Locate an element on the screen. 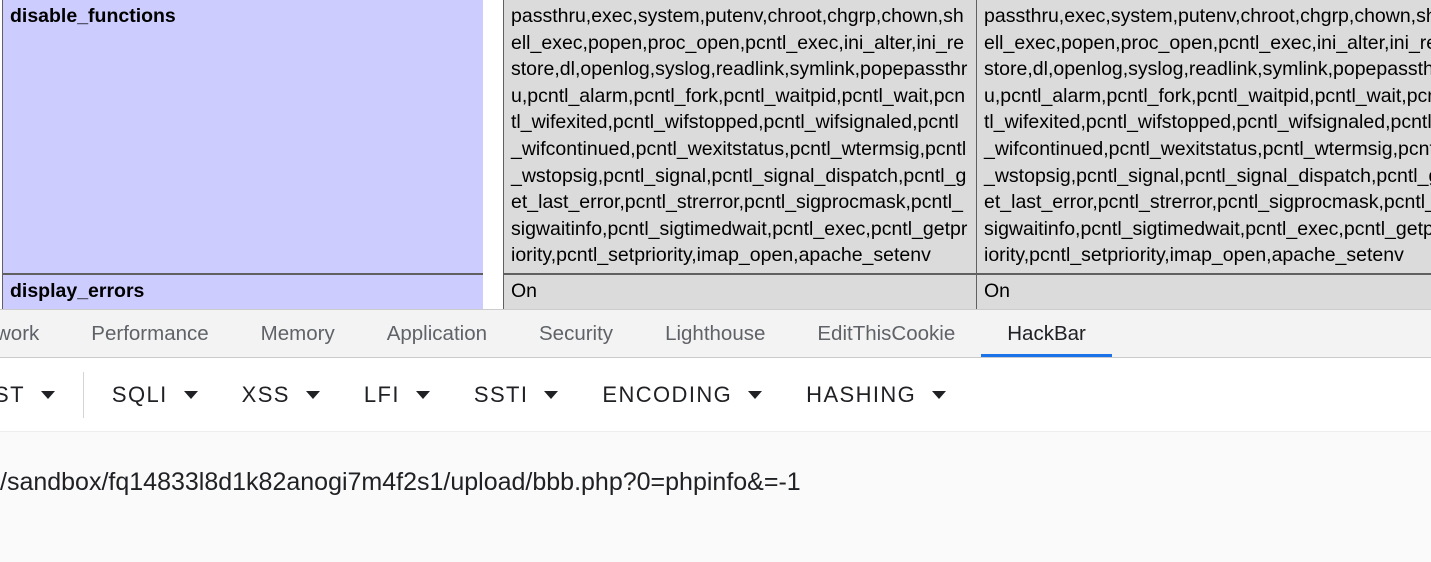 This screenshot has height=562, width=1431. tab-label: Performance is located at coordinates (149, 334).